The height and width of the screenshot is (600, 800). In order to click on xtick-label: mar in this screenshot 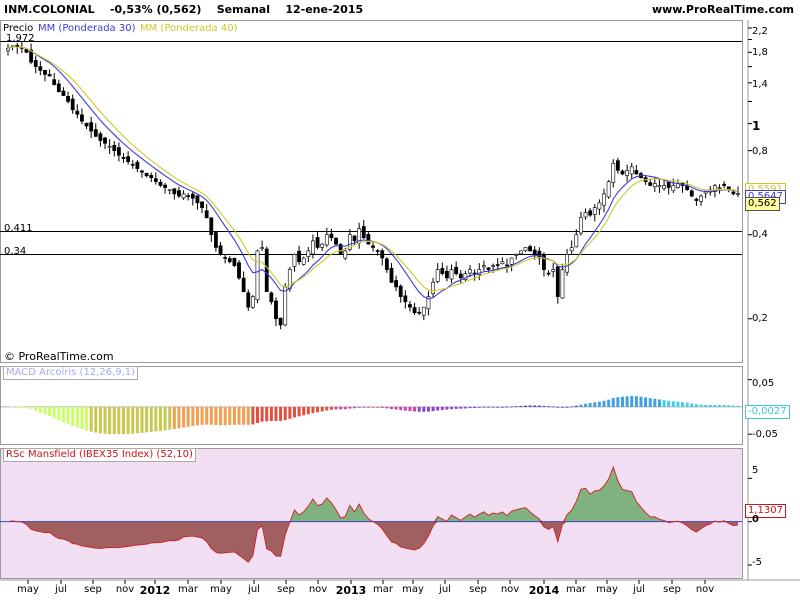, I will do `click(188, 589)`.